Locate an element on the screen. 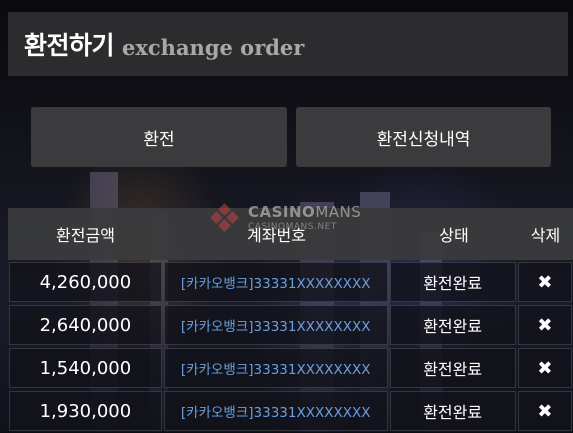 Image resolution: width=573 pixels, height=433 pixels. watermark-domain: CASINOMANS.NET is located at coordinates (292, 226).